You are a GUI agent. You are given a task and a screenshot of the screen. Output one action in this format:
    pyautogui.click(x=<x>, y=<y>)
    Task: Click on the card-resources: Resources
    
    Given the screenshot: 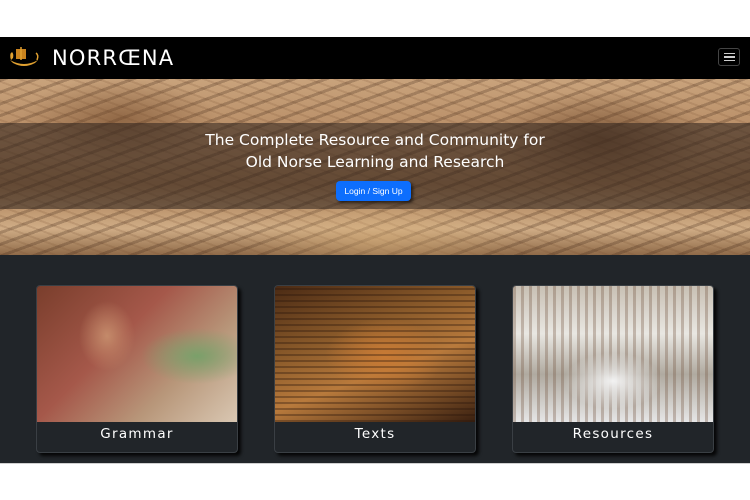 What is the action you would take?
    pyautogui.click(x=613, y=369)
    